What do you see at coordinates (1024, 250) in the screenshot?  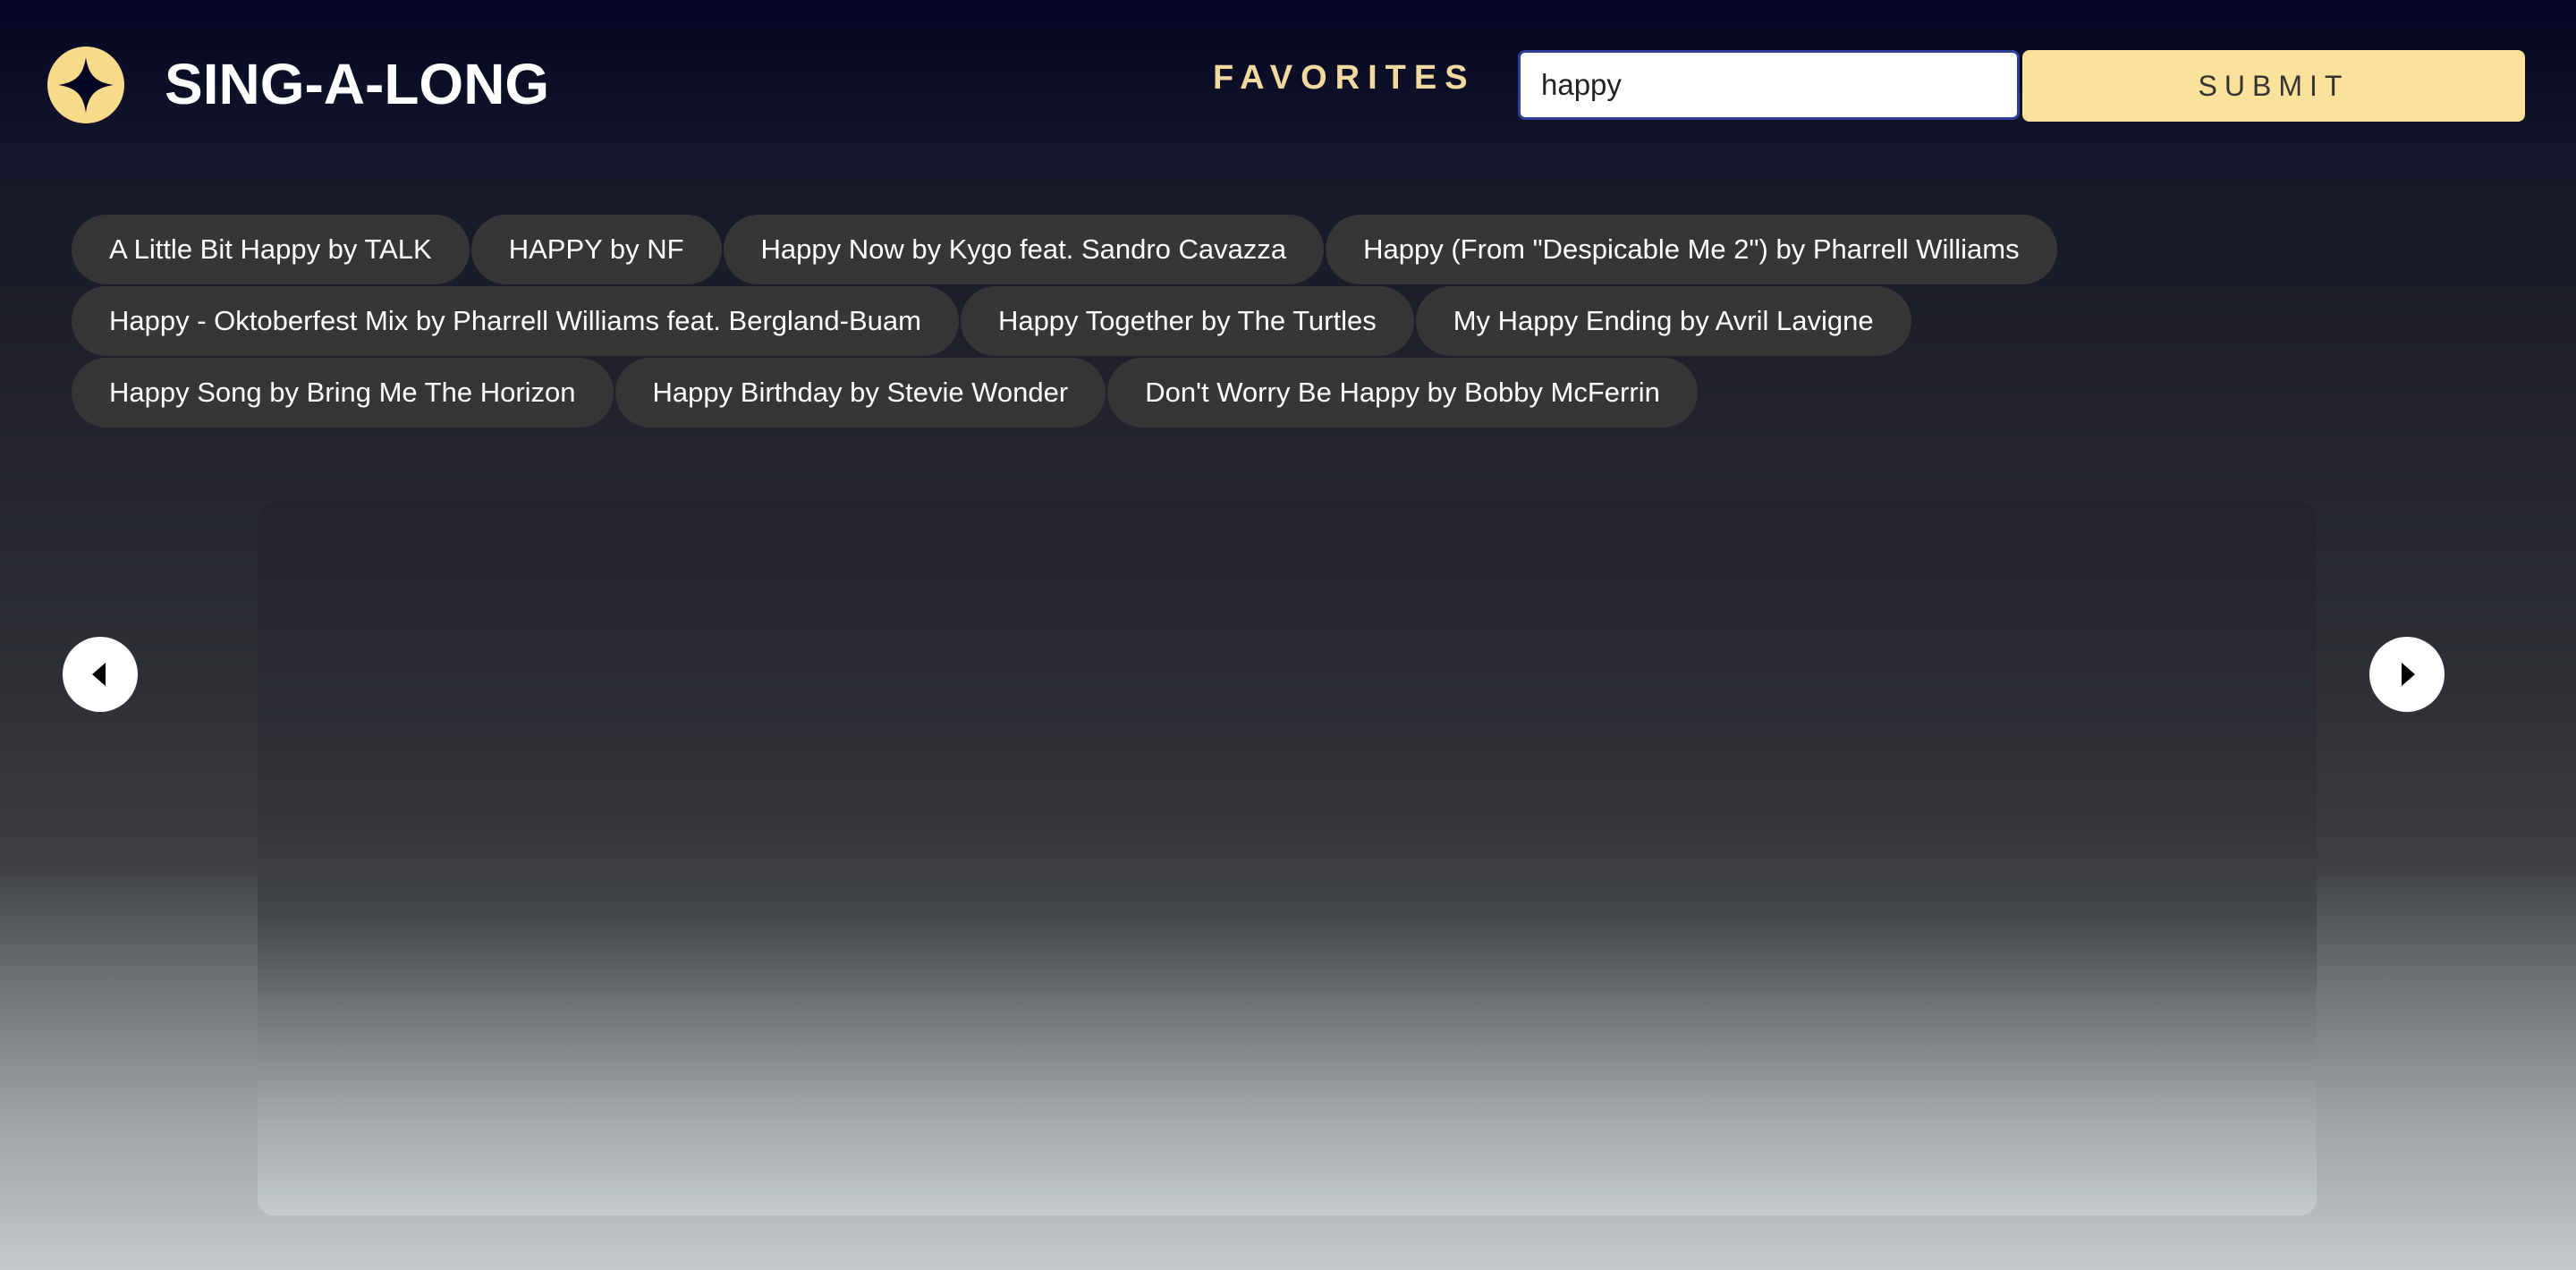 I see `result-chip: Happy Now by Kygo feat. Sandro Cavazza` at bounding box center [1024, 250].